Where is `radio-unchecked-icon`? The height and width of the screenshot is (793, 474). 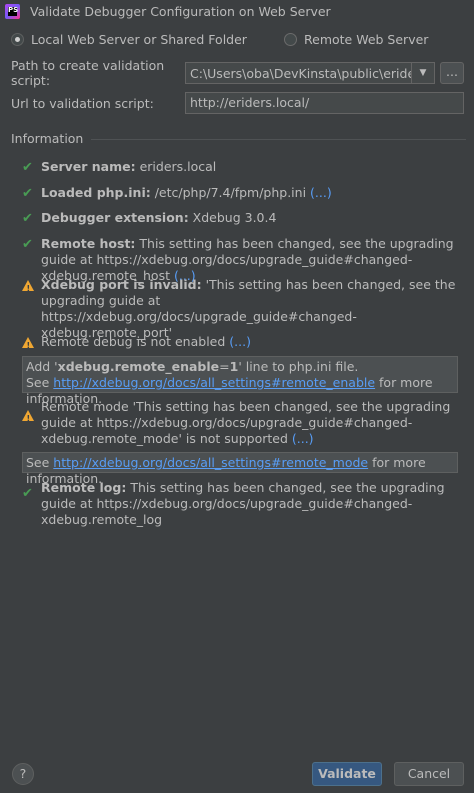 radio-unchecked-icon is located at coordinates (290, 39).